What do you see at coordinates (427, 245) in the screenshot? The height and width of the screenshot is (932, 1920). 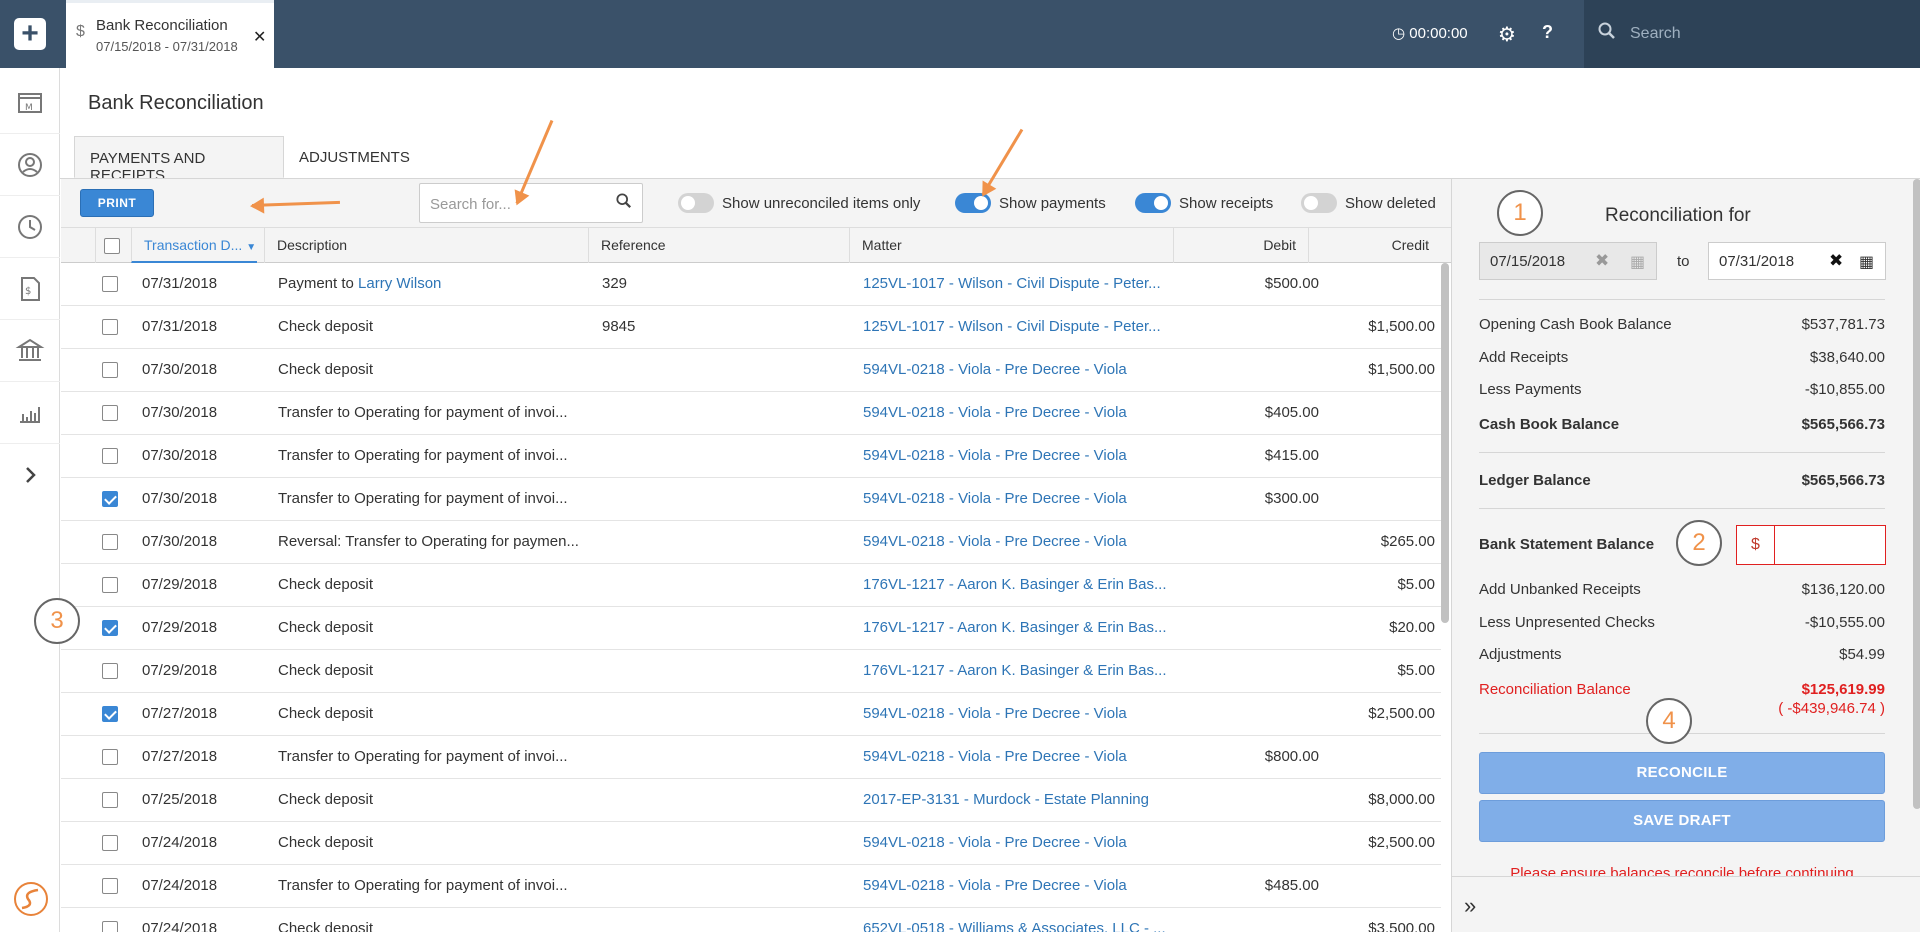 I see `column-description: Description` at bounding box center [427, 245].